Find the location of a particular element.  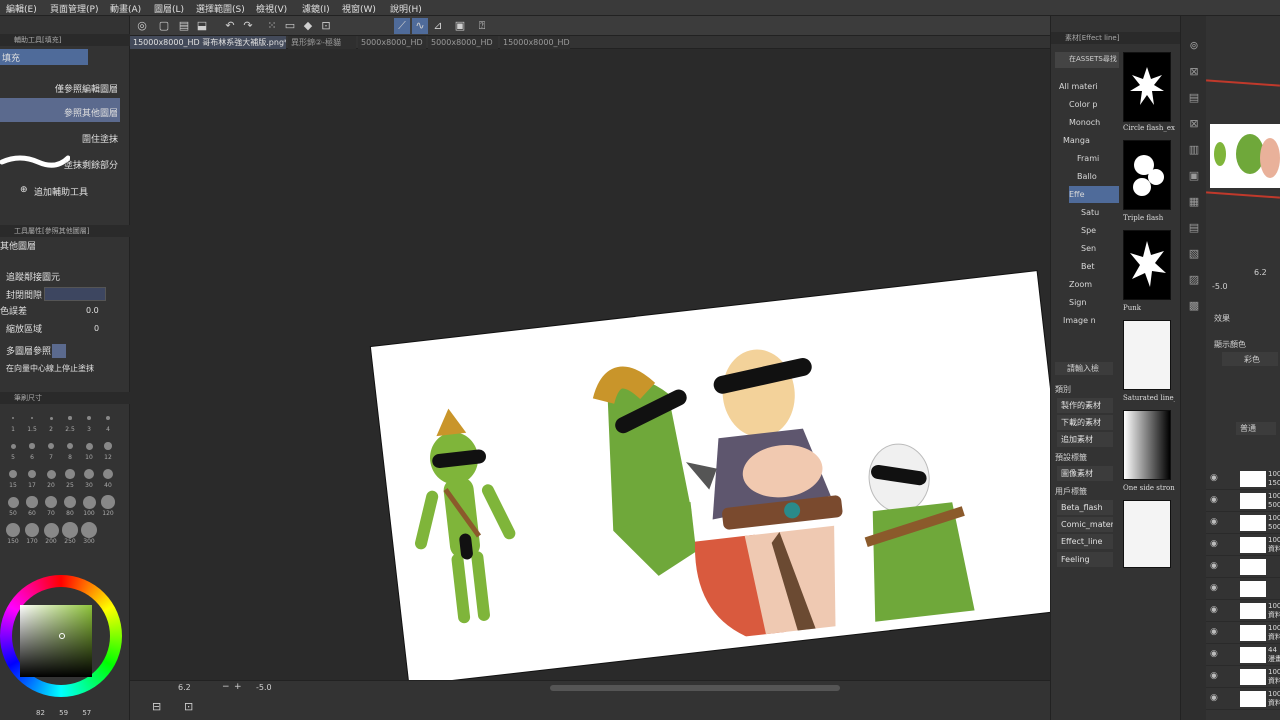

user-tag-effect-line: Effect_line is located at coordinates (1085, 541).